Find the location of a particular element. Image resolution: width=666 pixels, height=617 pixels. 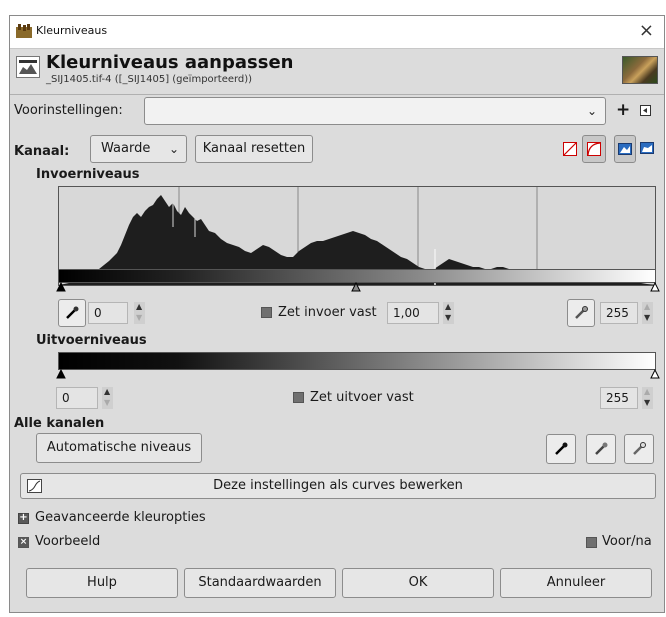

output-levels-gradient is located at coordinates (357, 361).